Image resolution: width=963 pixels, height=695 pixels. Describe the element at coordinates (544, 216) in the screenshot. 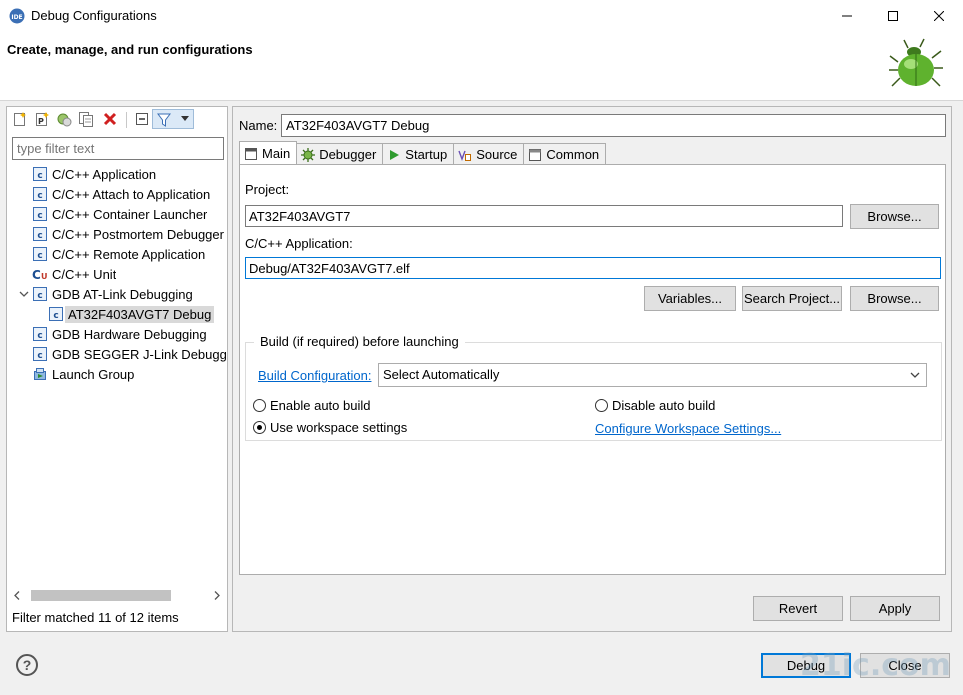

I see `project-input` at that location.